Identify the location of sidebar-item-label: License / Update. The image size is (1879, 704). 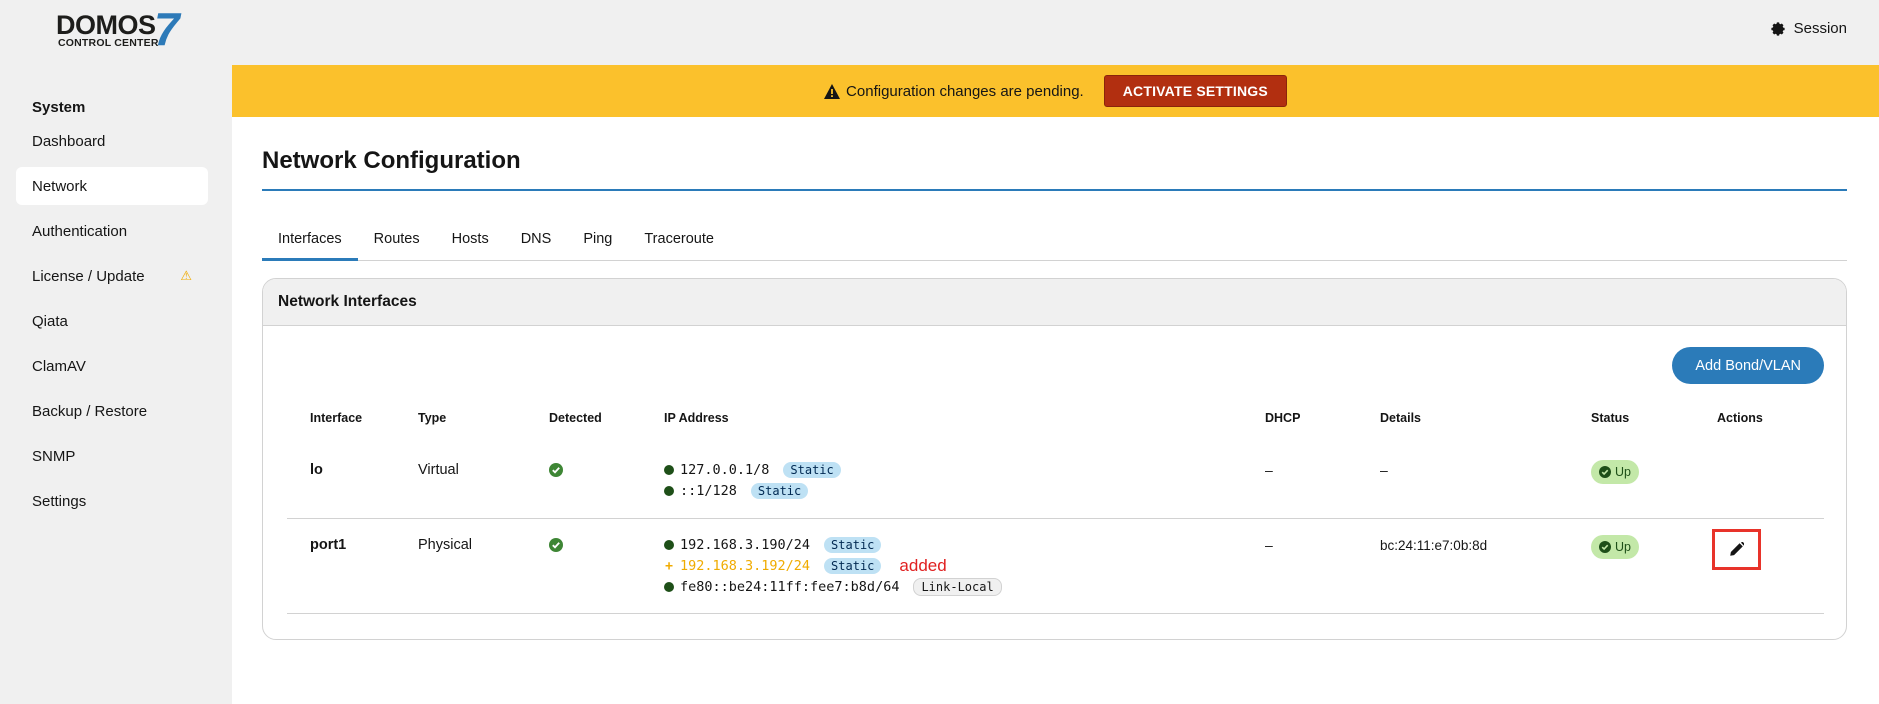
(88, 276).